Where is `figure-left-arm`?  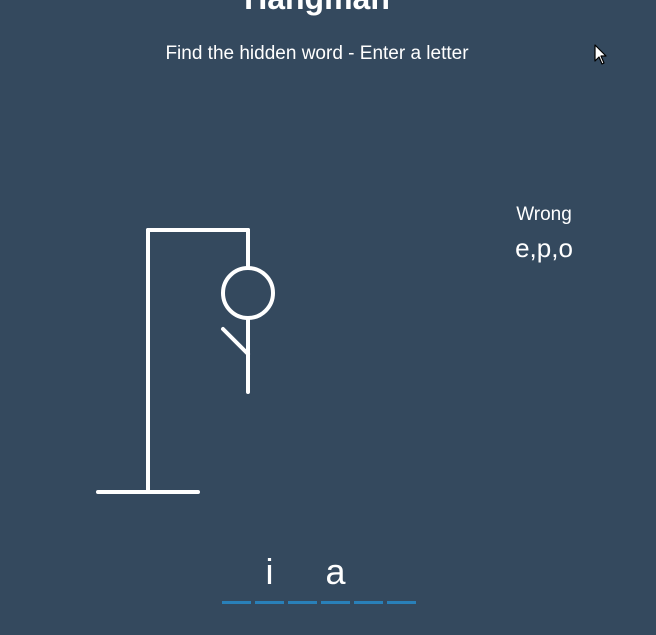 figure-left-arm is located at coordinates (235, 341).